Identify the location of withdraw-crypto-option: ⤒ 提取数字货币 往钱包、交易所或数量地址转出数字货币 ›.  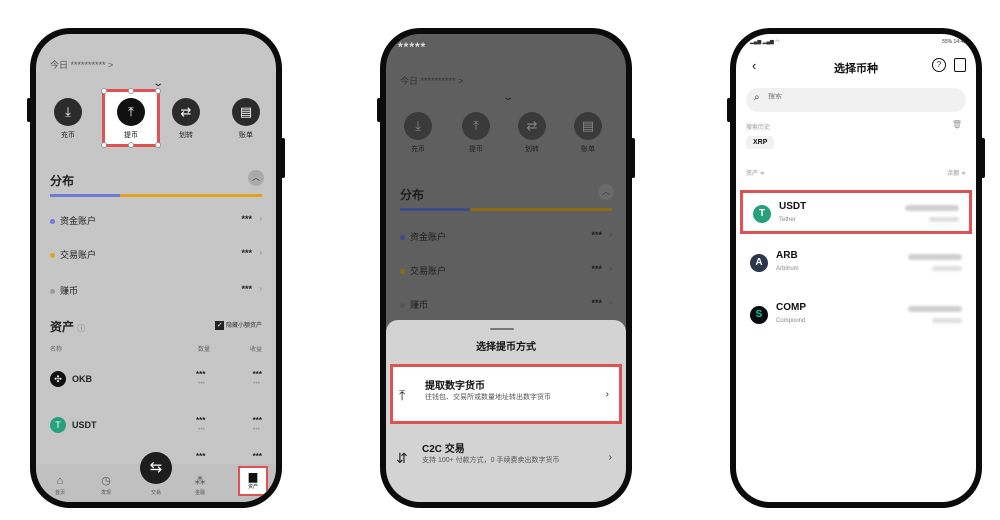
(506, 394).